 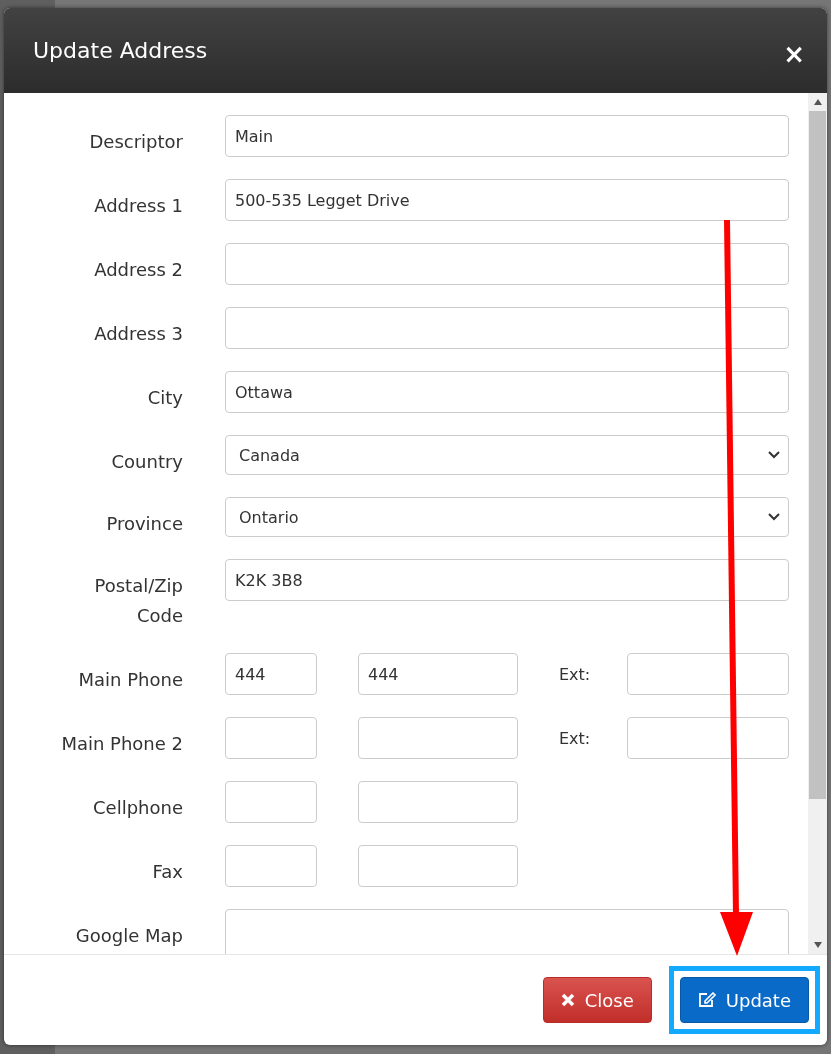 I want to click on field-label: Descriptor, so click(x=135, y=142).